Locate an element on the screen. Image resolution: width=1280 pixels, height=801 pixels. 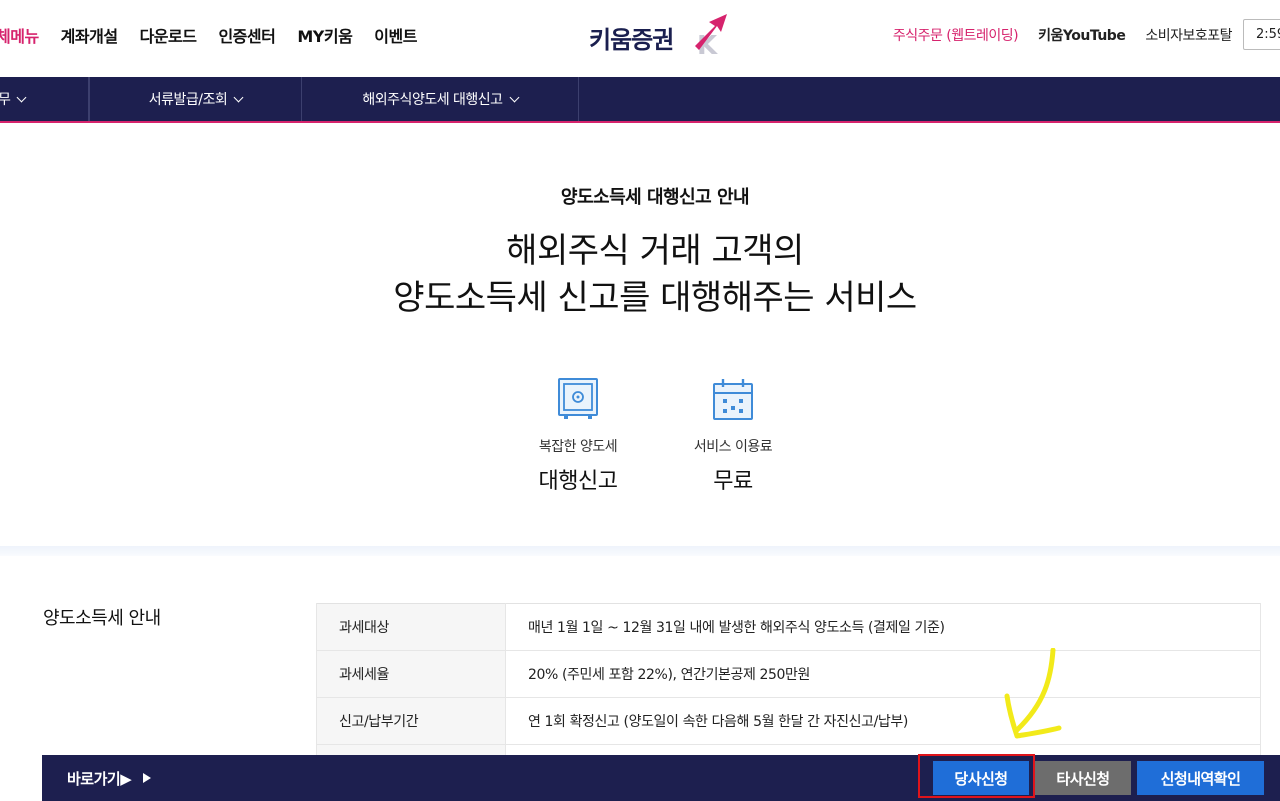
nav-menu-documents: 서류발급/조회 is located at coordinates (195, 99).